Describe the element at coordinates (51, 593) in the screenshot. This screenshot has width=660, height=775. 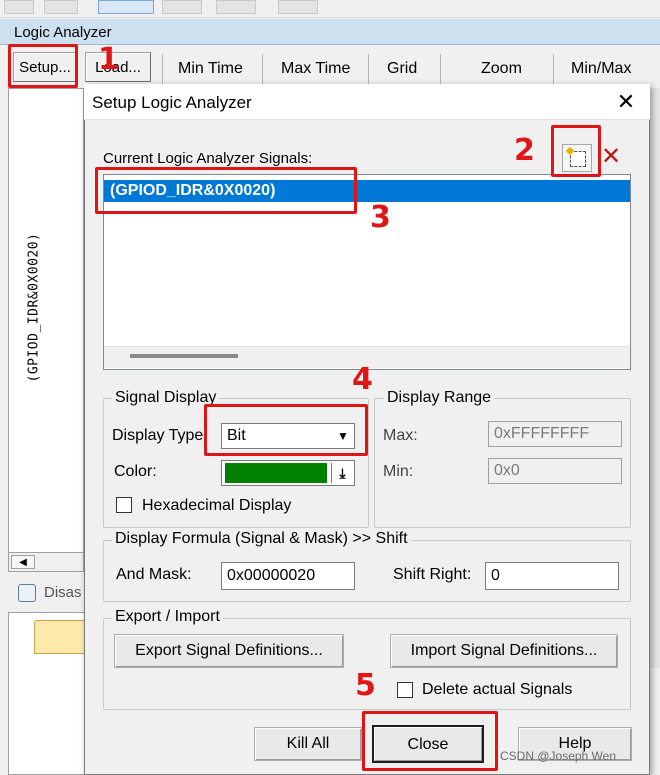
I see `tab-disassembly: Disas` at that location.